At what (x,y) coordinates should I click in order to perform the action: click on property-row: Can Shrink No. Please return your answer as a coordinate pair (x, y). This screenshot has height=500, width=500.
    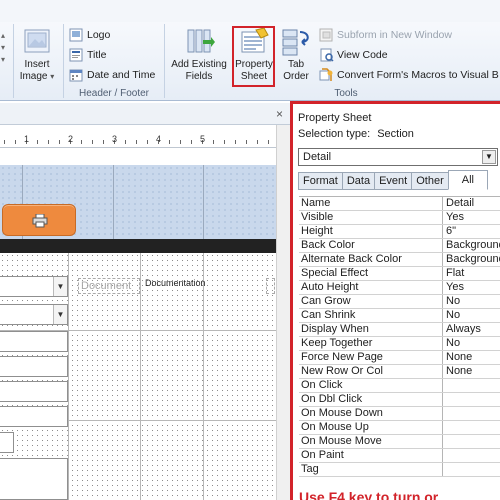
    Looking at the image, I should click on (399, 316).